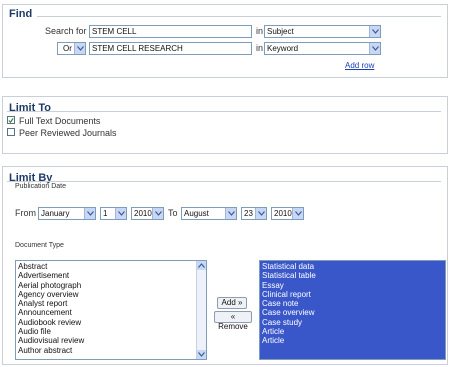 Image resolution: width=451 pixels, height=367 pixels. I want to click on add-row-link: Add row, so click(359, 65).